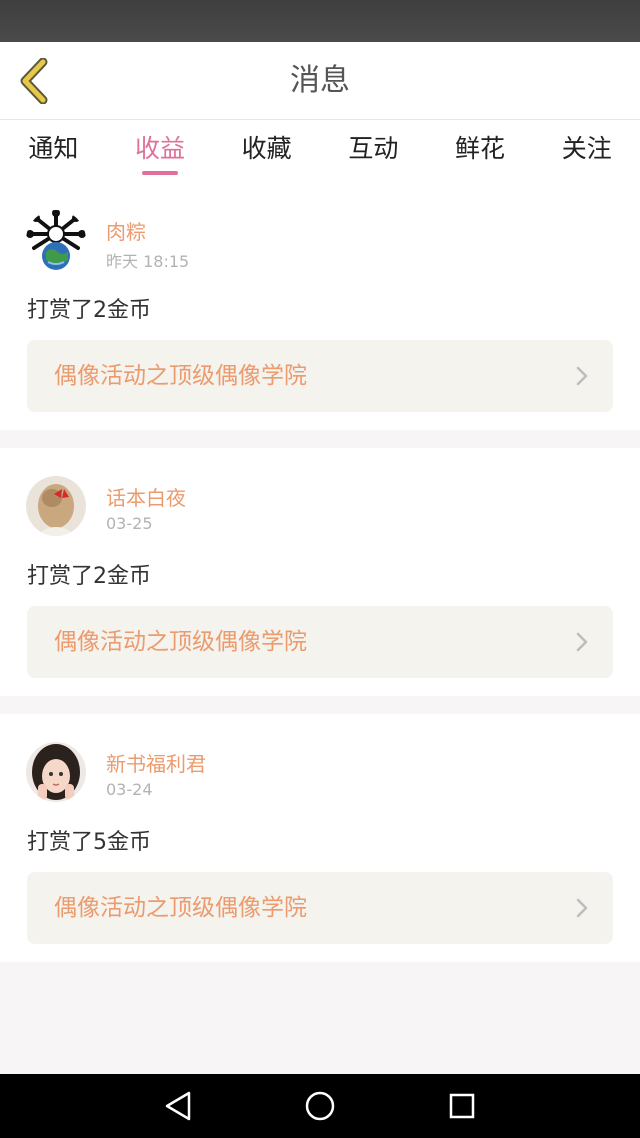  I want to click on timestamp: 昨天 18:15, so click(148, 261).